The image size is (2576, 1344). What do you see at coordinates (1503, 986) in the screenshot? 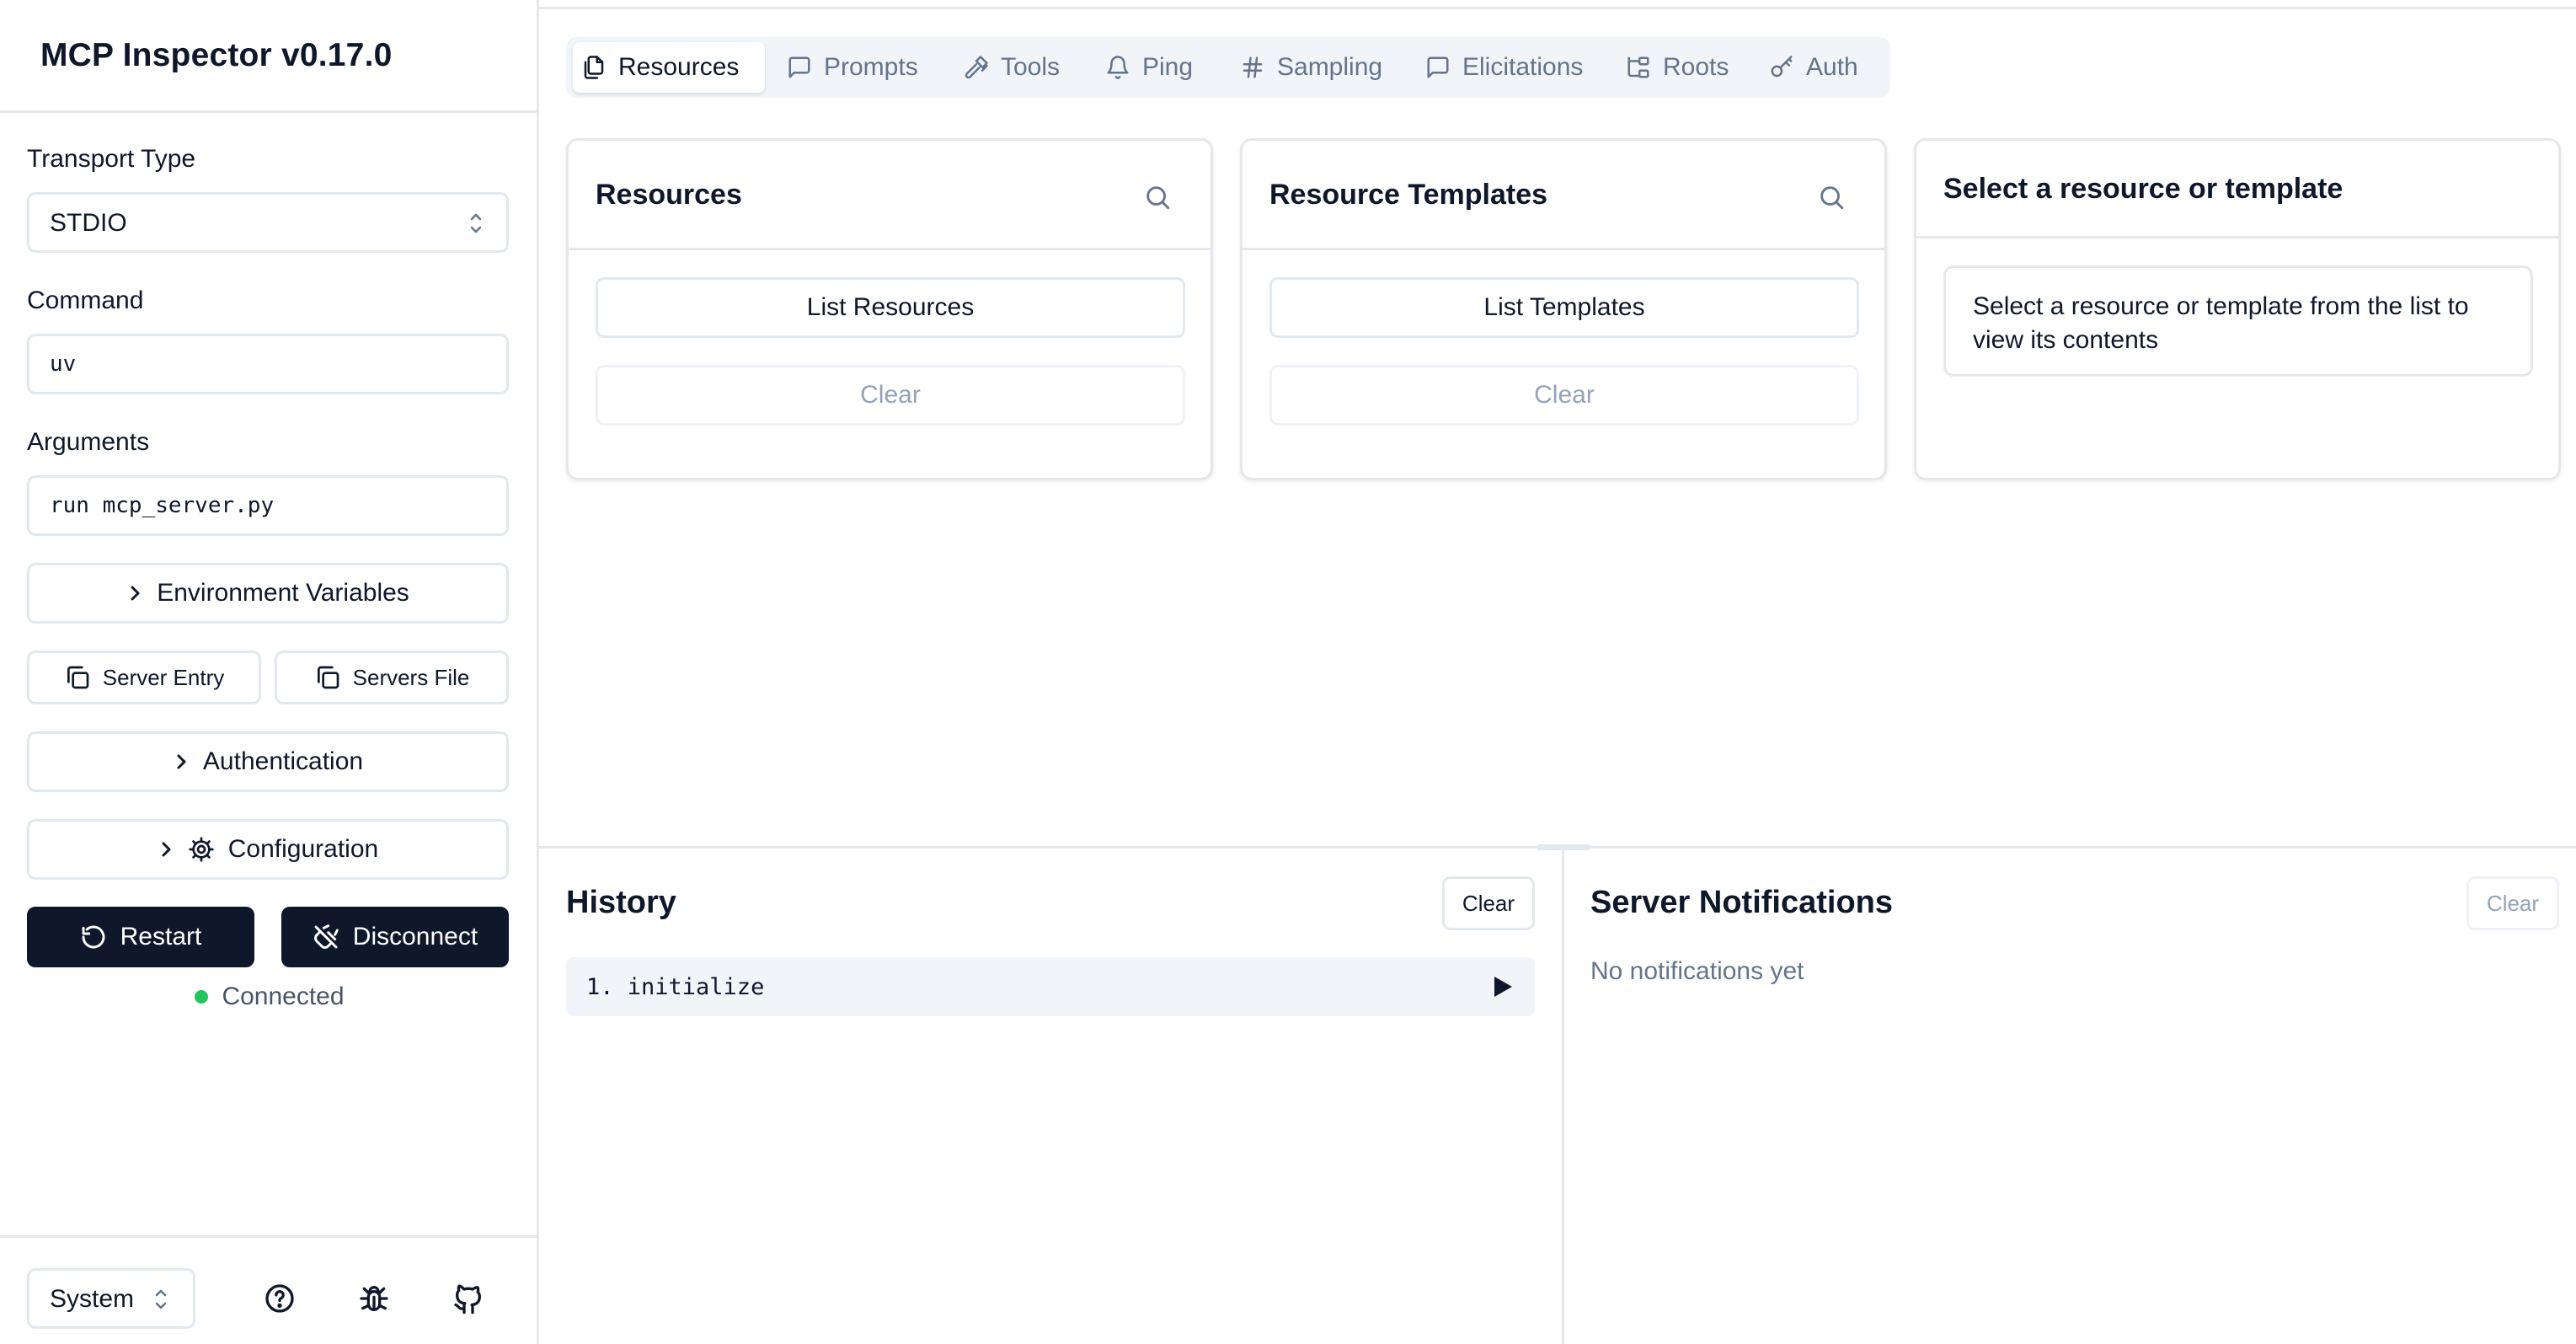
I see `play-icon` at bounding box center [1503, 986].